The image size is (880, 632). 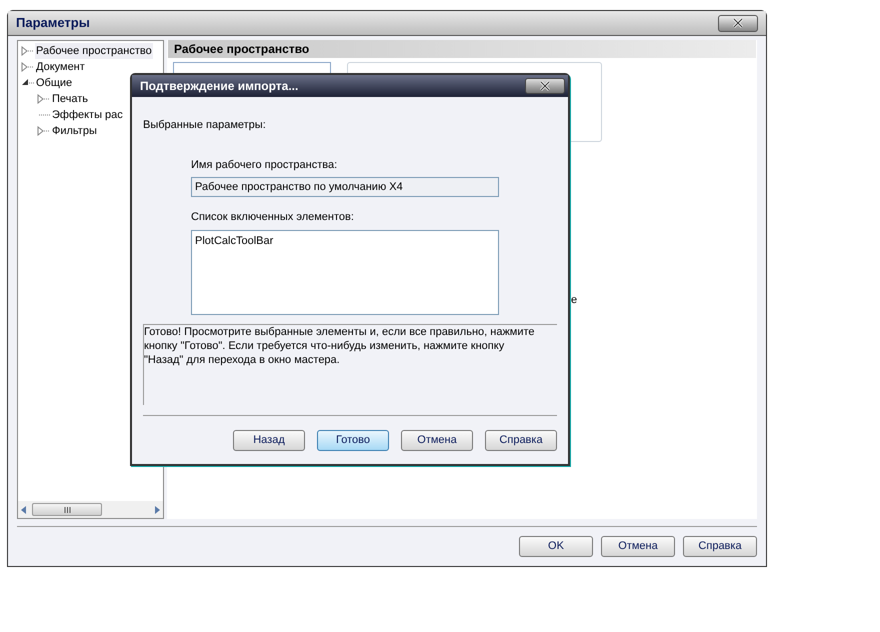 What do you see at coordinates (74, 131) in the screenshot?
I see `tree-item: Фильтры` at bounding box center [74, 131].